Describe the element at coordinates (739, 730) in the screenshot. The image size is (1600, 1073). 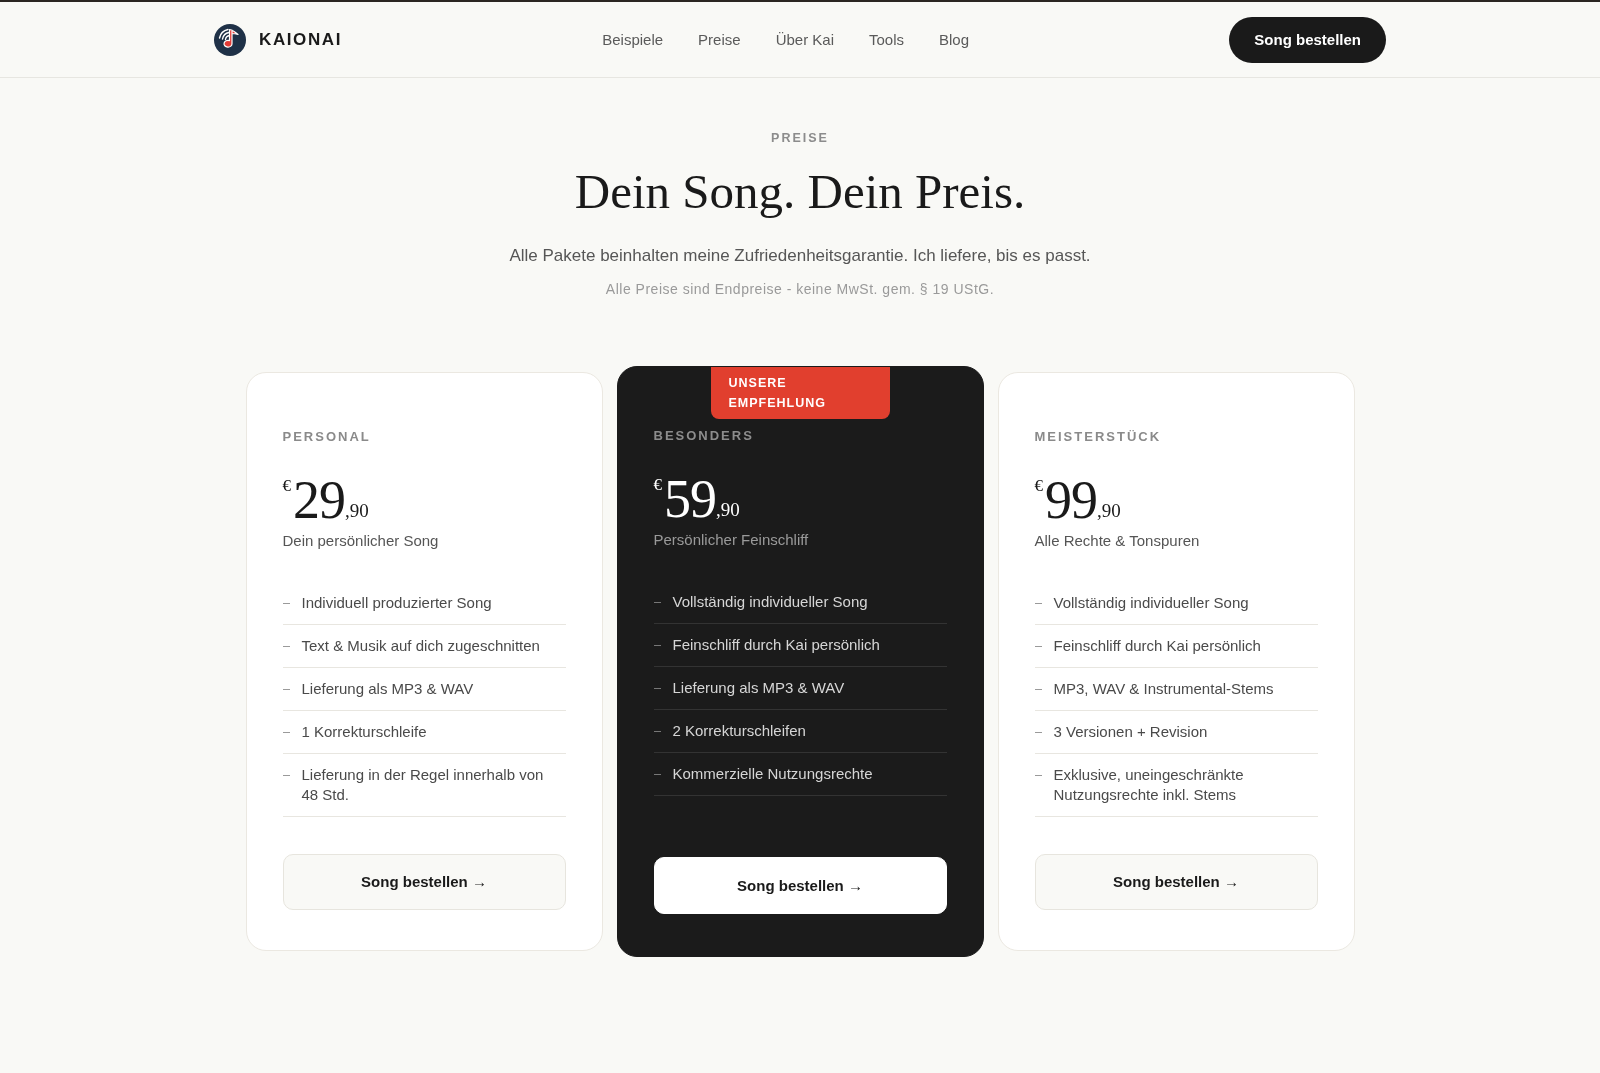
I see `feature-text: 2 Korrekturschleifen` at that location.